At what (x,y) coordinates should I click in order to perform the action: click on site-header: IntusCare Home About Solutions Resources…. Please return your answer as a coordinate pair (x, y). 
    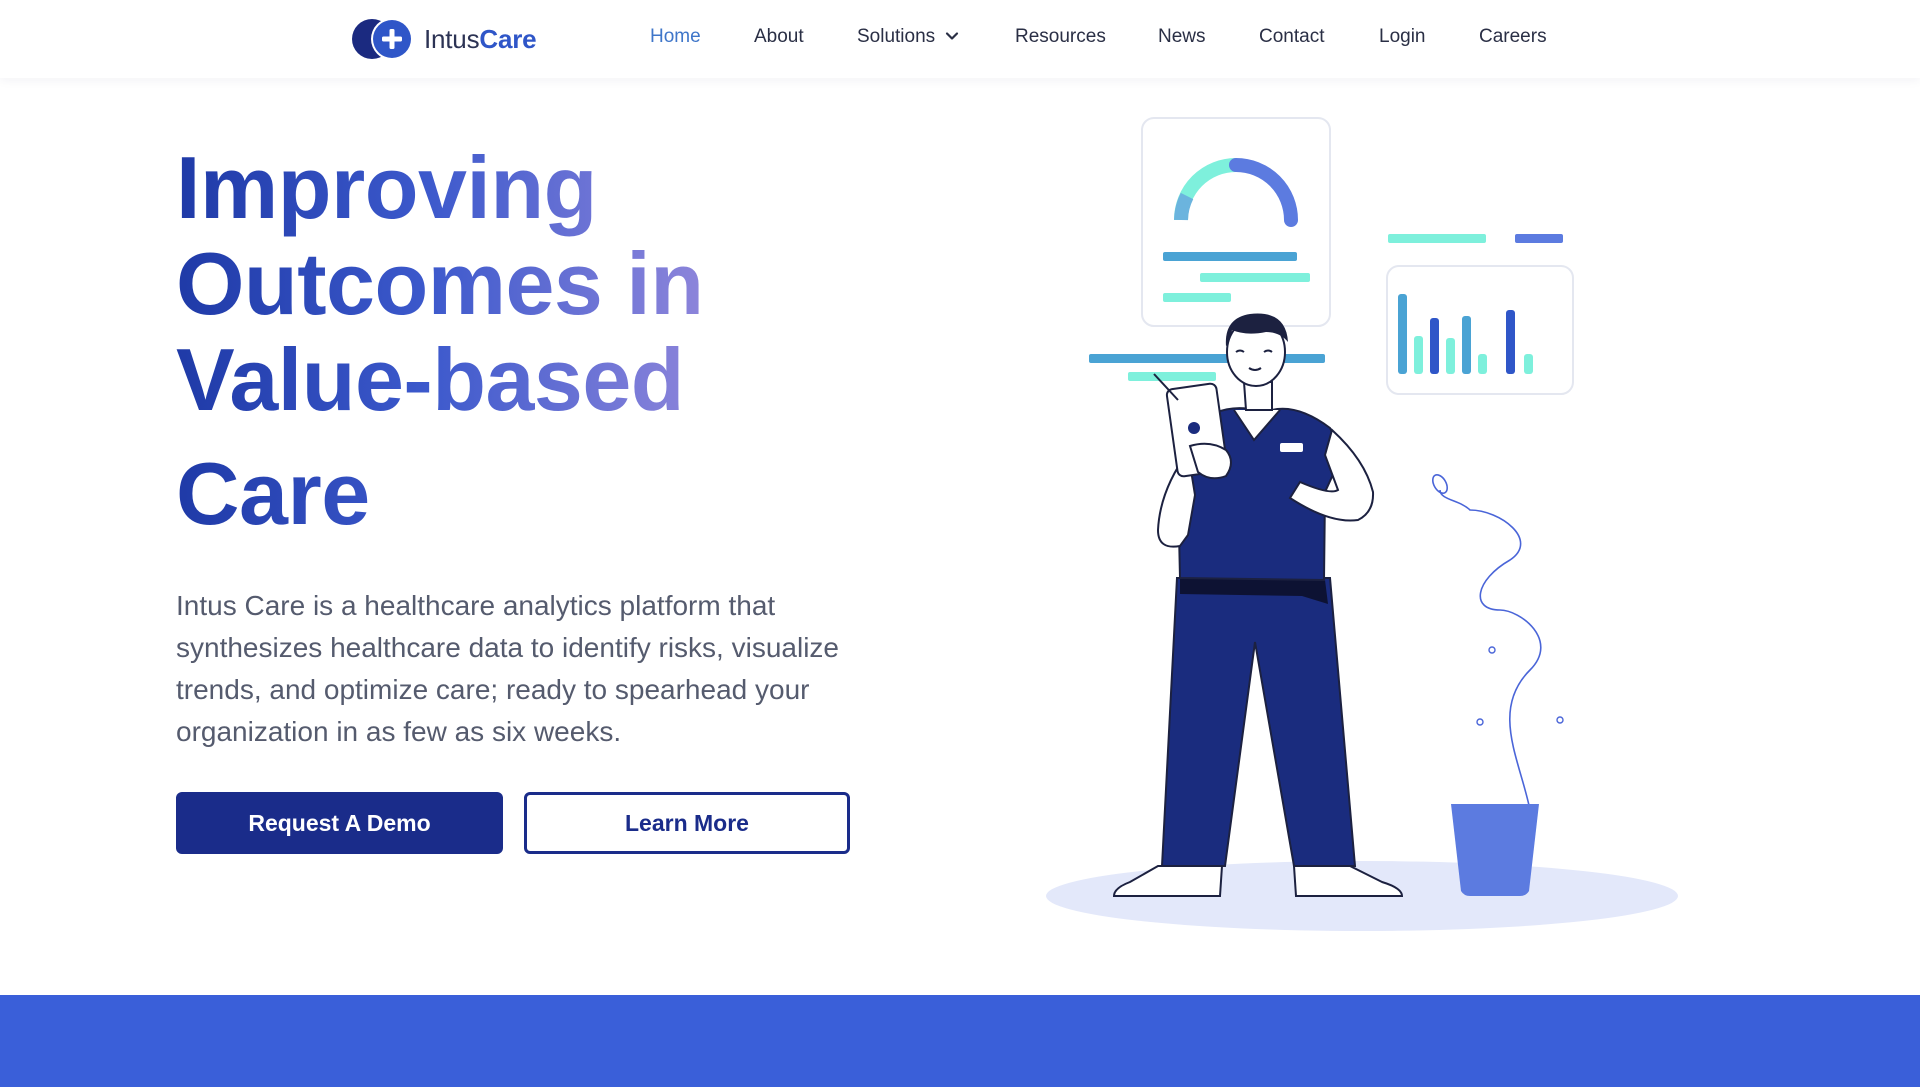
    Looking at the image, I should click on (960, 39).